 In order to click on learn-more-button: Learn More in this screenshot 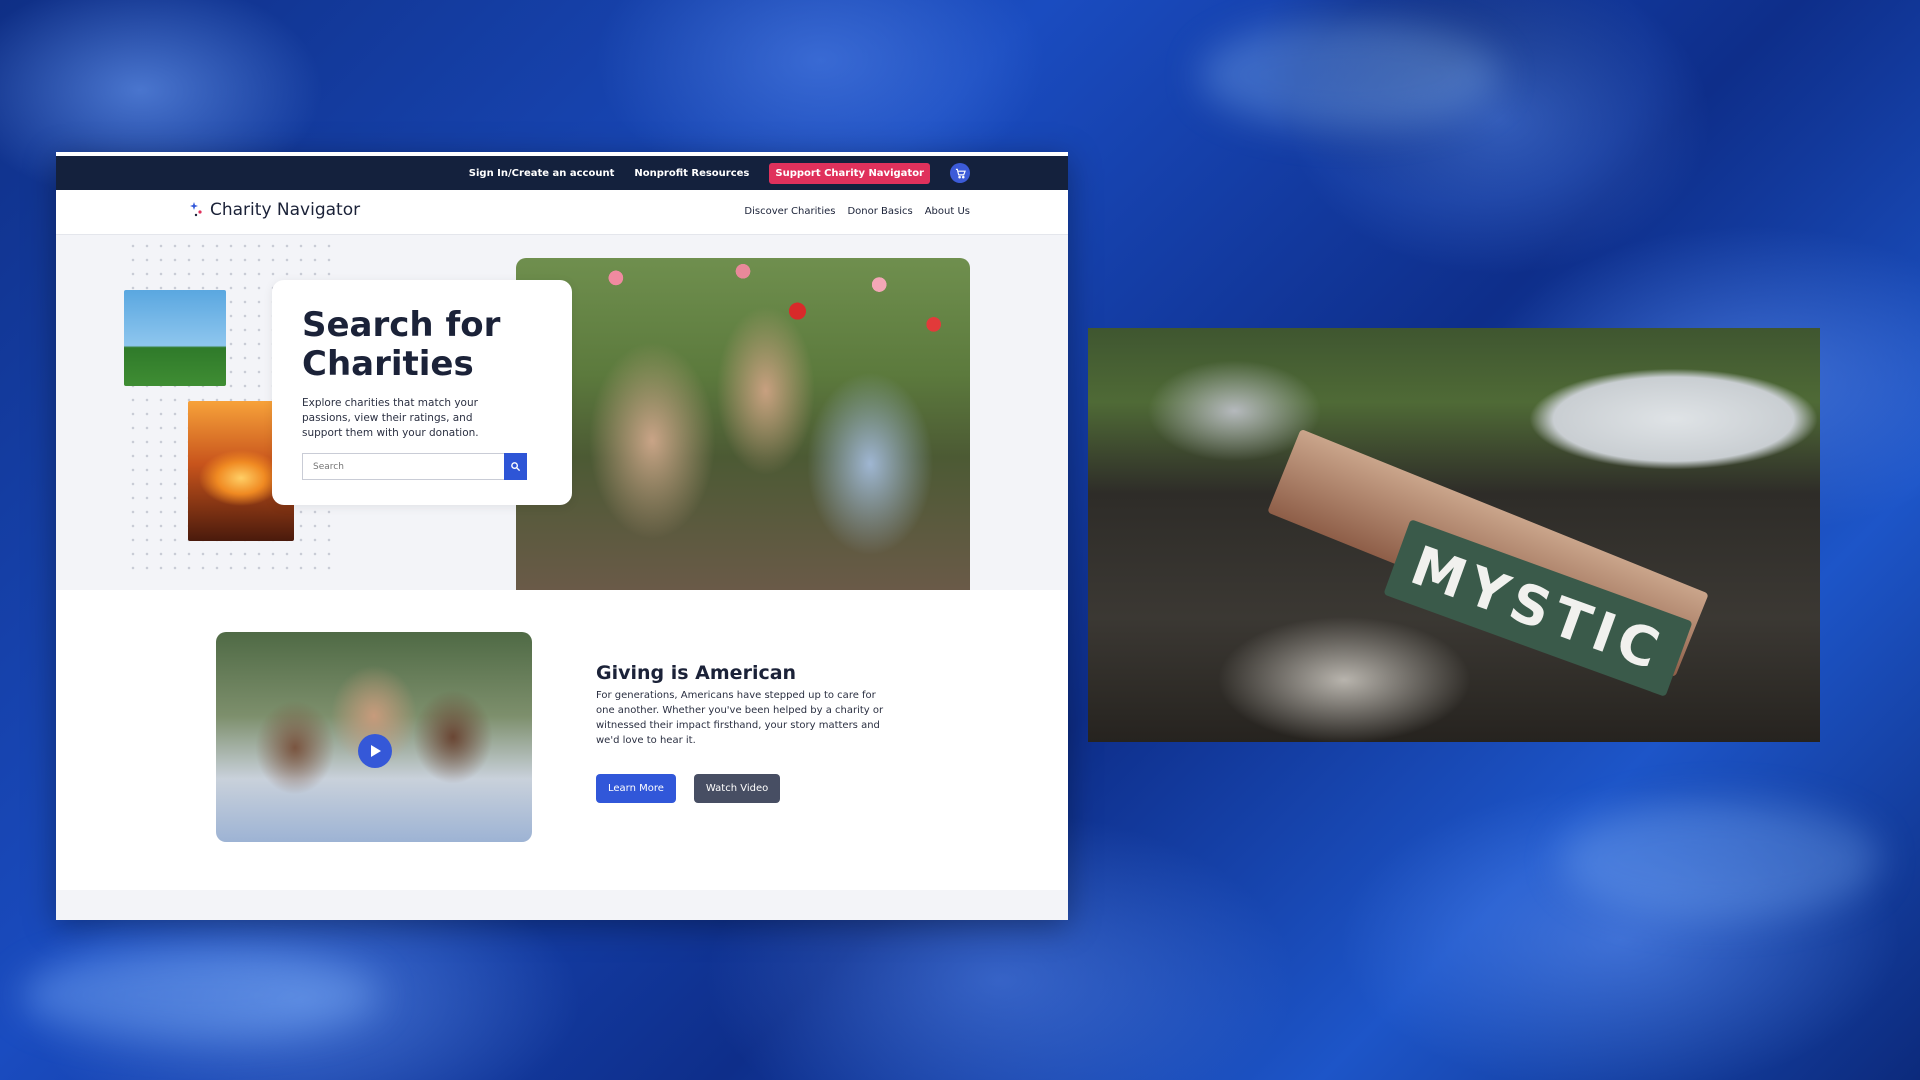, I will do `click(636, 788)`.